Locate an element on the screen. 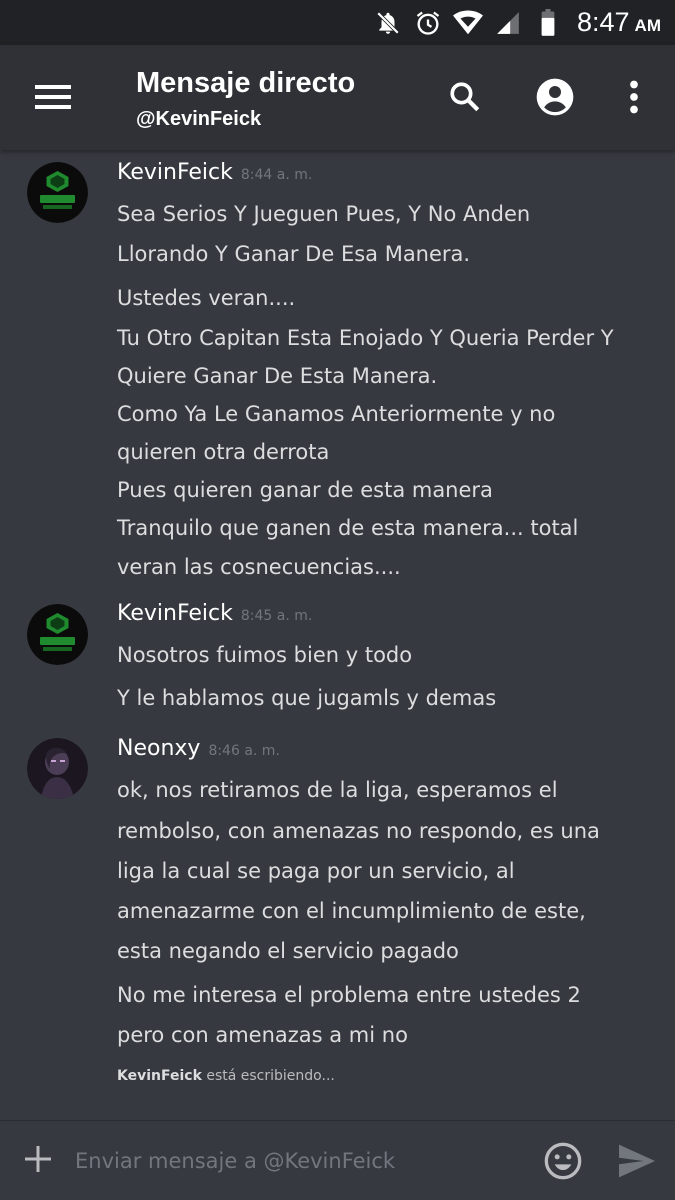  message-timestamp: 8:45 a. m. is located at coordinates (276, 616).